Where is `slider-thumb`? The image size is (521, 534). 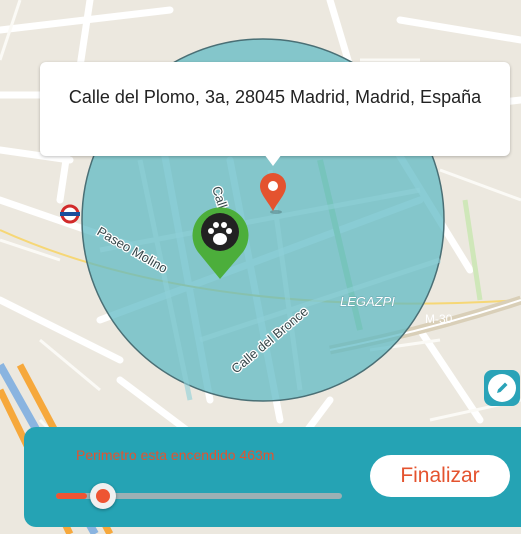 slider-thumb is located at coordinates (103, 496).